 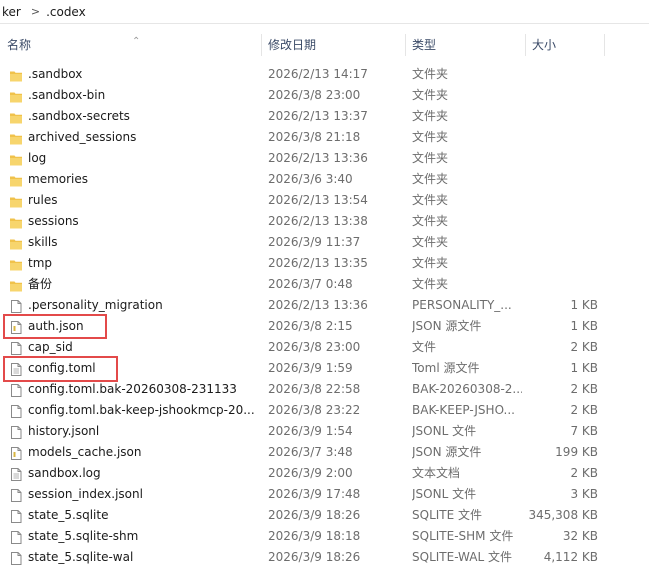 I want to click on file-date: 2026/3/8 22:58, so click(x=314, y=389).